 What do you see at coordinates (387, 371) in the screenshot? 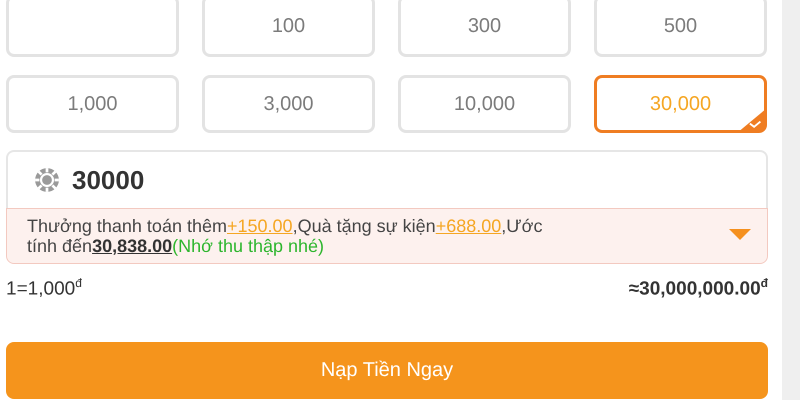
I see `deposit-button: Nạp Tiền Ngay` at bounding box center [387, 371].